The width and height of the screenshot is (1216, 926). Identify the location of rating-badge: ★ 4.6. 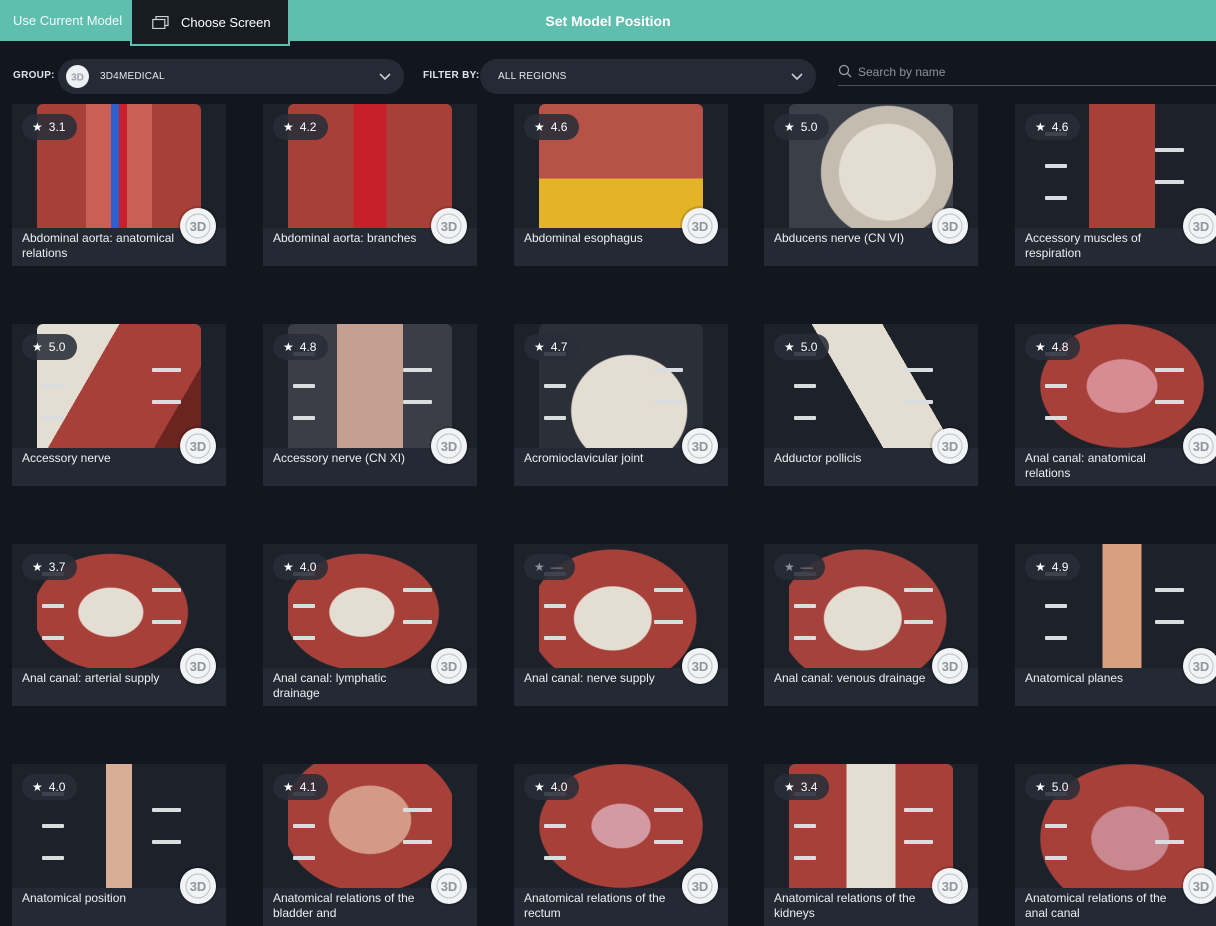
(552, 127).